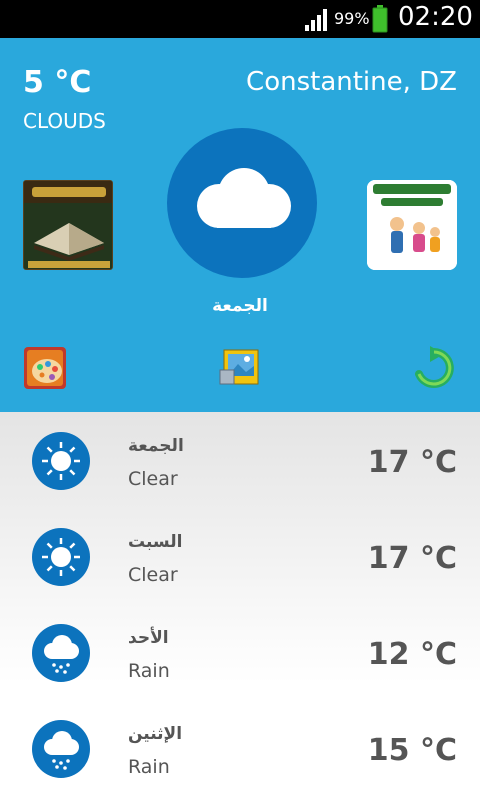  I want to click on battery-percent: 99%, so click(352, 18).